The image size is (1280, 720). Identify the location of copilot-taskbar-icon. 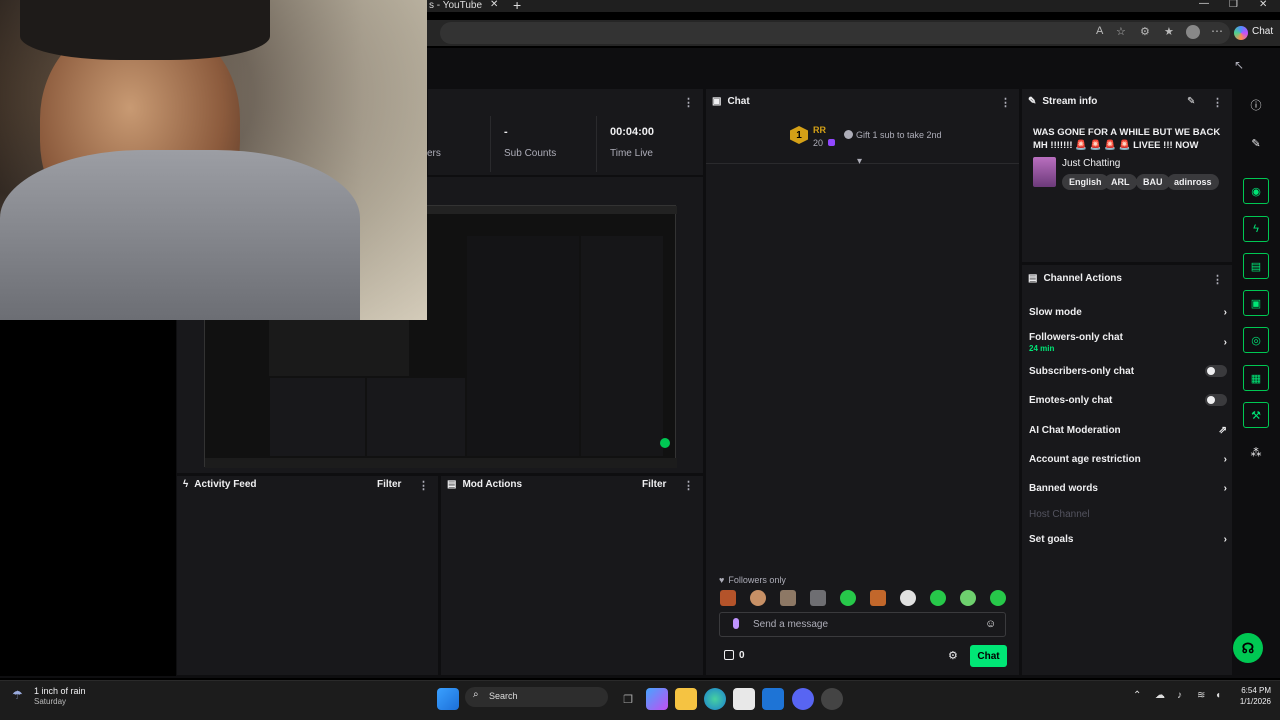
(657, 699).